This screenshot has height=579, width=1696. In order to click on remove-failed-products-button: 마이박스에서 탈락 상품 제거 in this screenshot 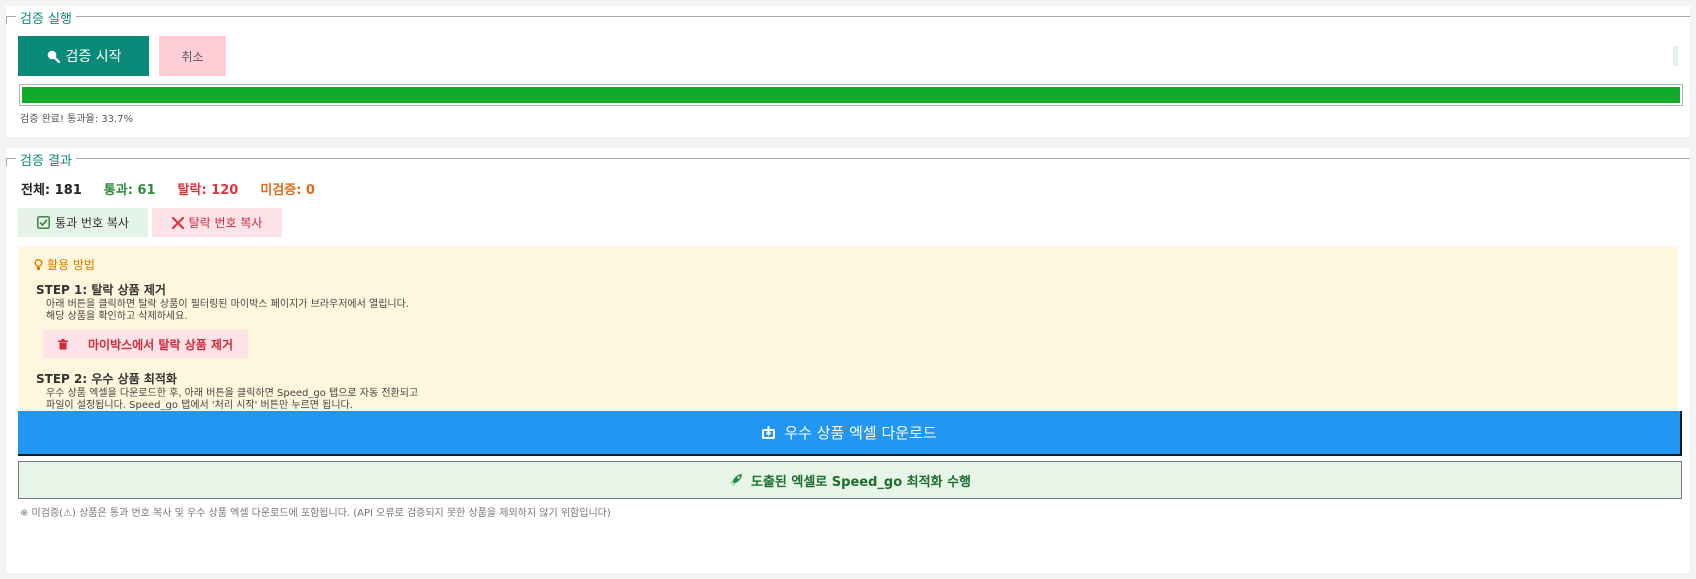, I will do `click(145, 344)`.